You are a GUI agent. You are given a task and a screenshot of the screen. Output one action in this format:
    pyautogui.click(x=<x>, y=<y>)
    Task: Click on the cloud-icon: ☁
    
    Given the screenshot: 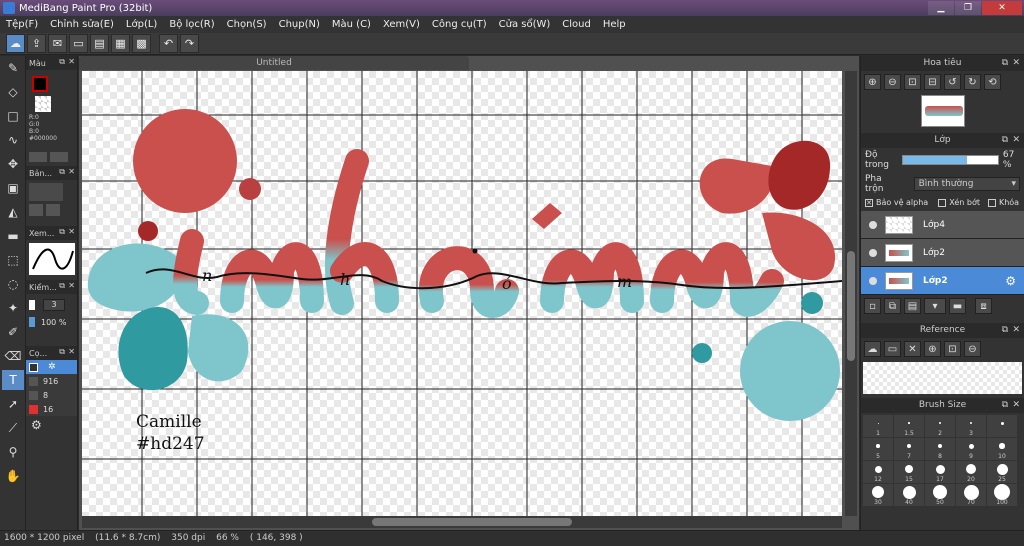 What is the action you would take?
    pyautogui.click(x=15, y=43)
    